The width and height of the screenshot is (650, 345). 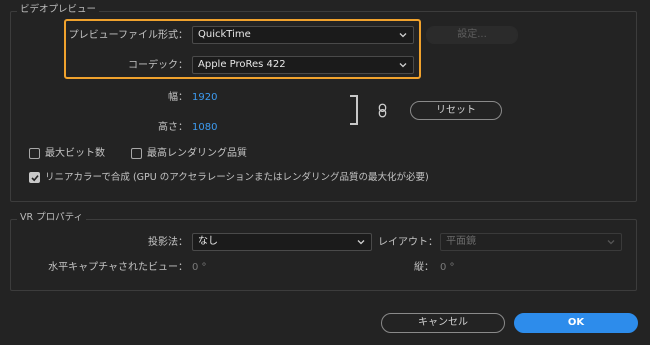 I want to click on codec-value: Apple ProRes 422, so click(x=242, y=64).